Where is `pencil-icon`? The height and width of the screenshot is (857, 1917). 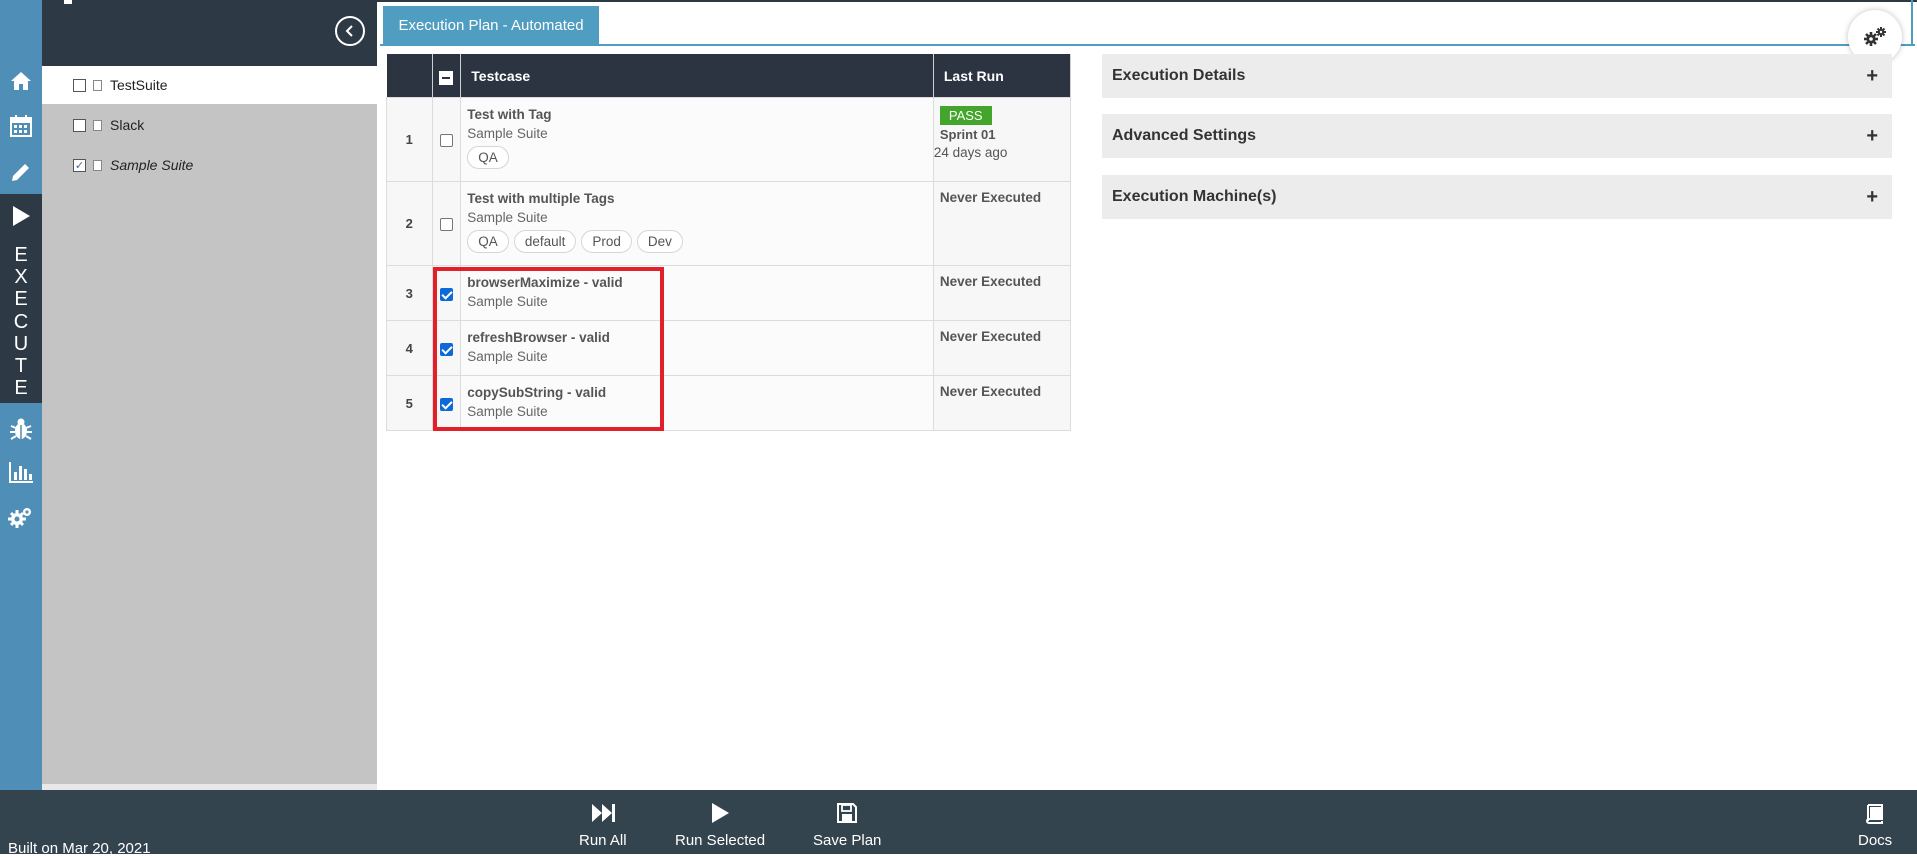 pencil-icon is located at coordinates (21, 172).